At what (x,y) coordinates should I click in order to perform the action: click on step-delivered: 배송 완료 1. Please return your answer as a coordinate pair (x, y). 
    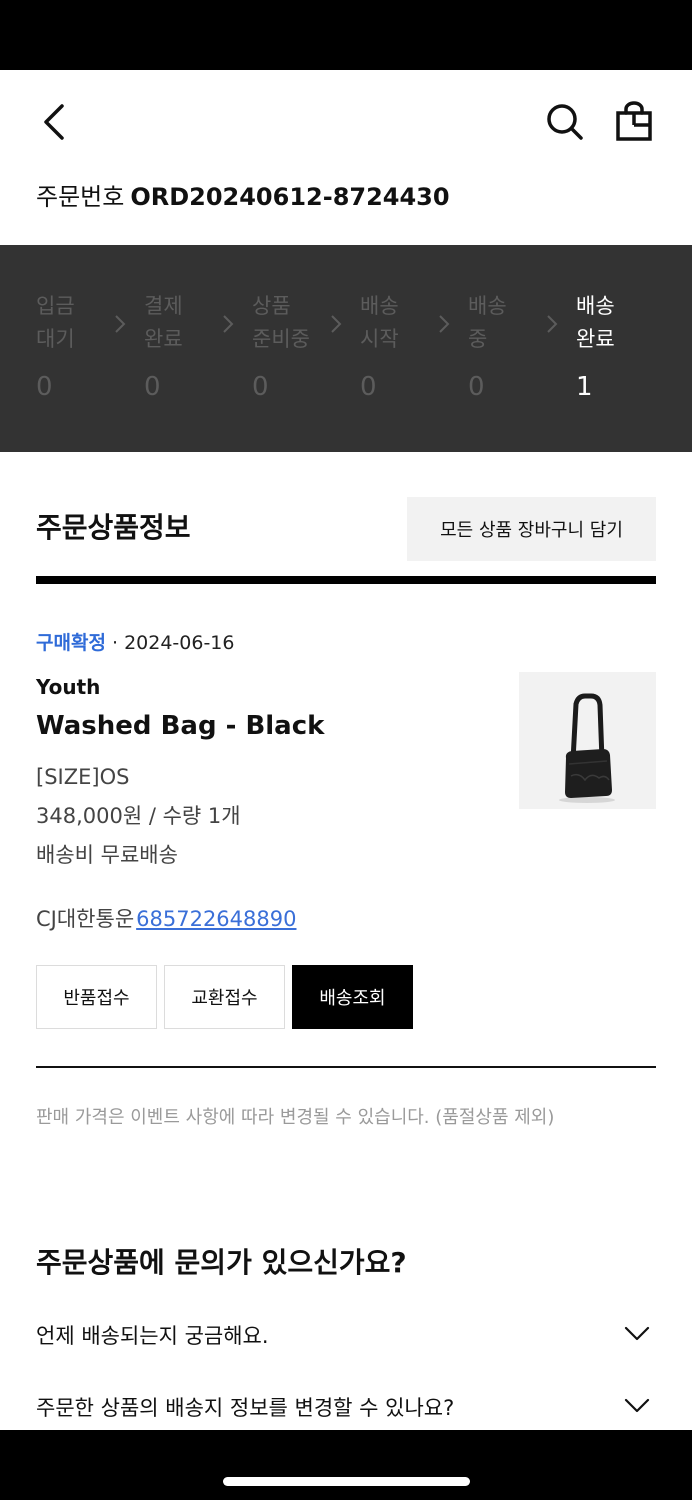
    Looking at the image, I should click on (626, 346).